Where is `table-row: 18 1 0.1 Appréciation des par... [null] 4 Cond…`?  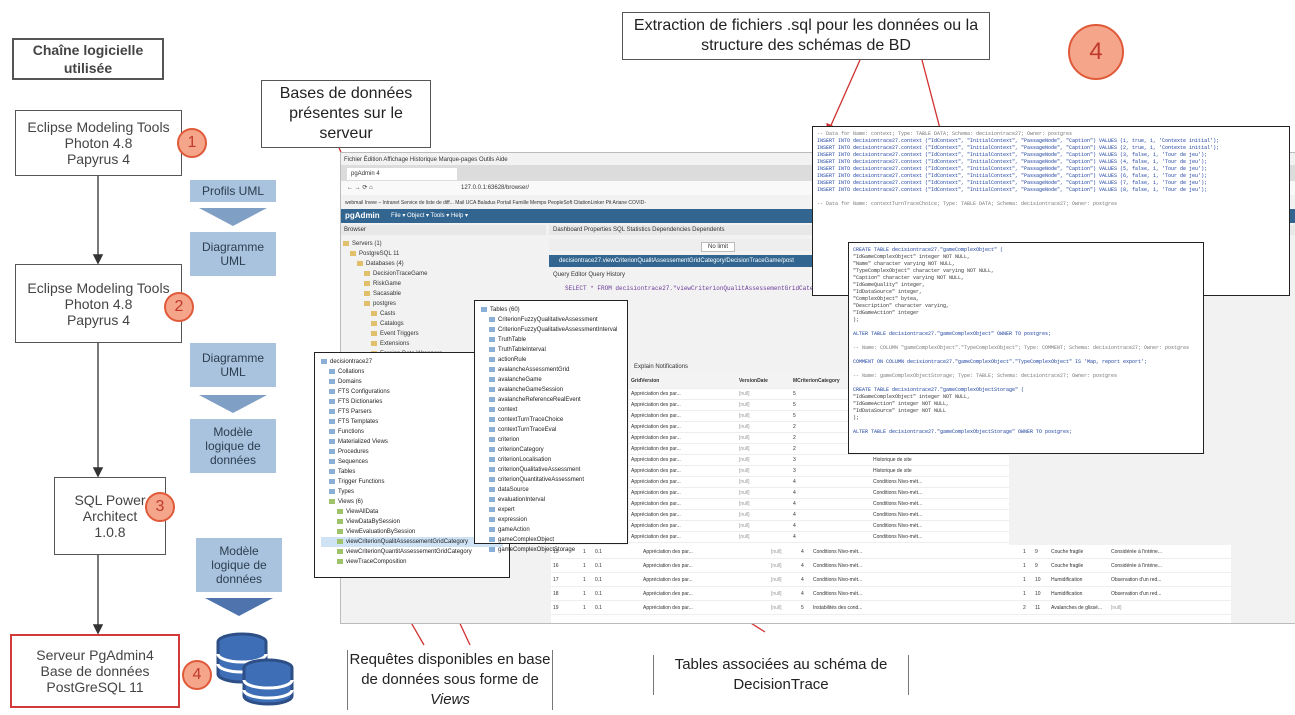 table-row: 18 1 0.1 Appréciation des par... [null] 4 Cond… is located at coordinates (891, 594).